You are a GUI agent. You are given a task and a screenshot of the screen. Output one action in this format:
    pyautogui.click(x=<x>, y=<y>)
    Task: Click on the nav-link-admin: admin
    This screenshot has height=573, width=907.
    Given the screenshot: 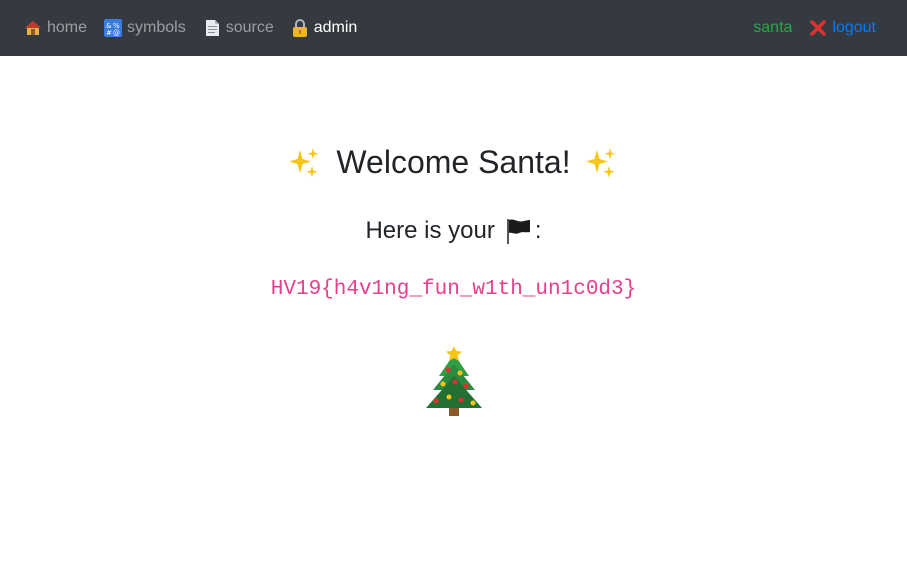 What is the action you would take?
    pyautogui.click(x=324, y=28)
    